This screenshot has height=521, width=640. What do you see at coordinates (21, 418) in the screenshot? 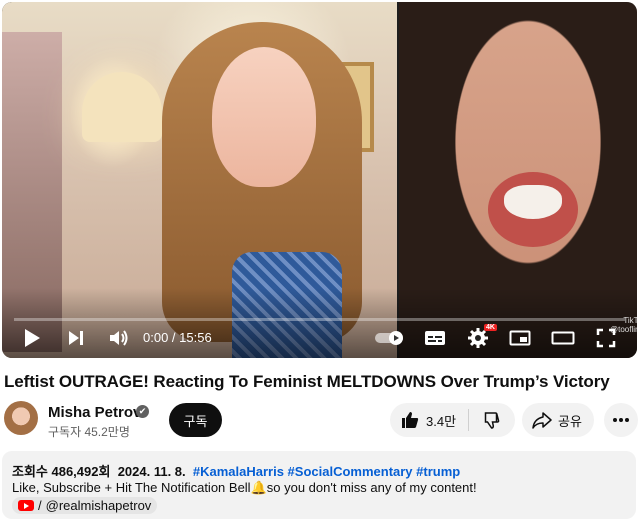
I see `channel-avatar` at bounding box center [21, 418].